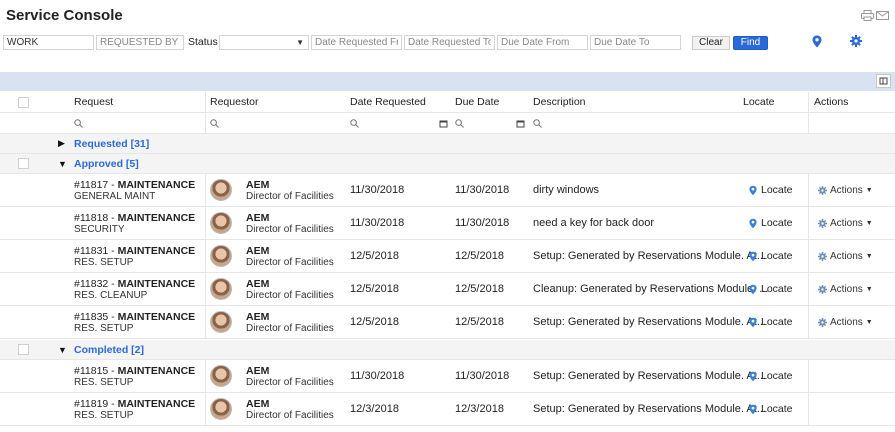 Image resolution: width=895 pixels, height=432 pixels. What do you see at coordinates (134, 185) in the screenshot?
I see `request-id: #11817 - MAINTENANCE` at bounding box center [134, 185].